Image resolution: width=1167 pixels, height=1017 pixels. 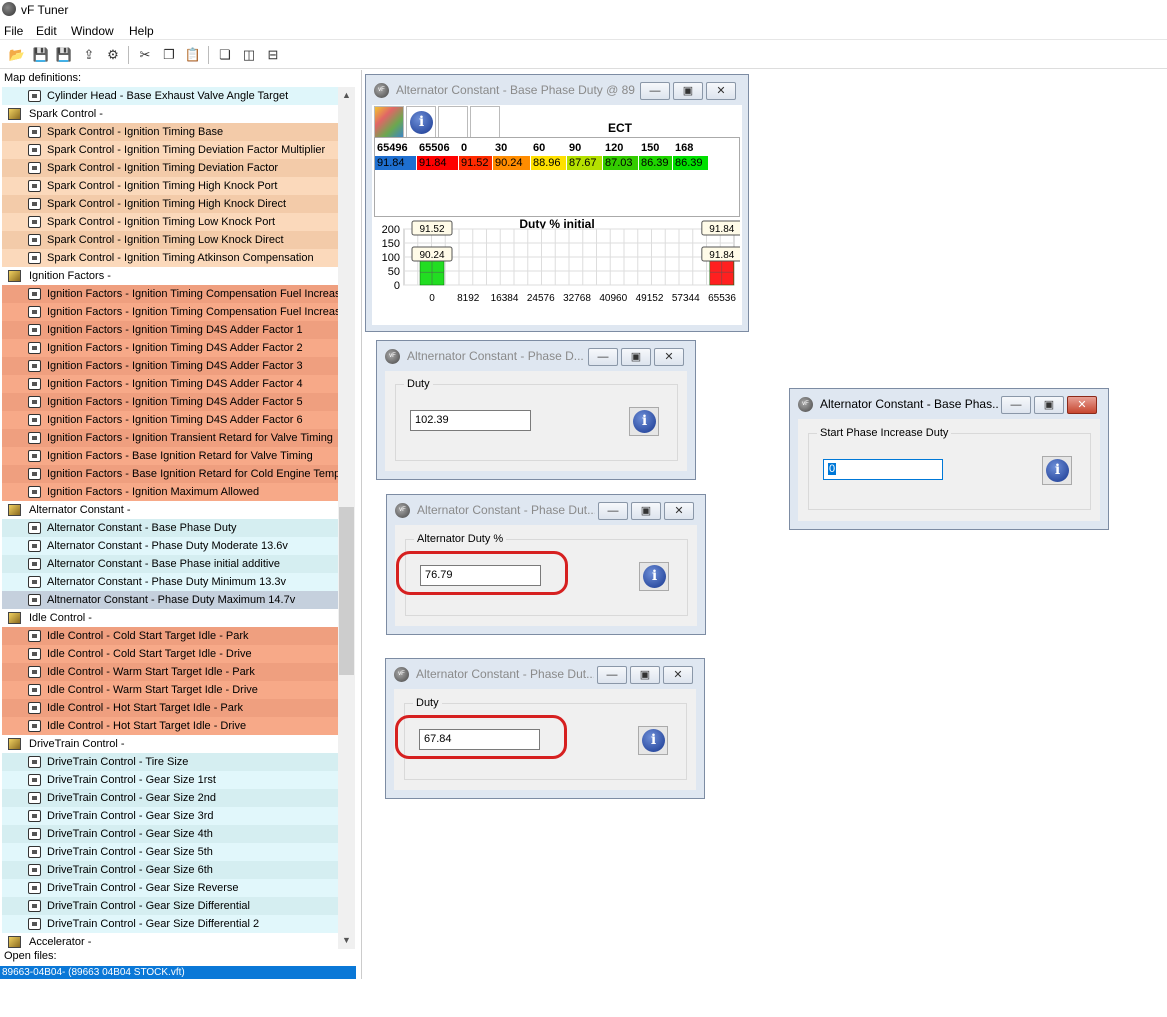 I want to click on menu-window: Window, so click(x=92, y=31).